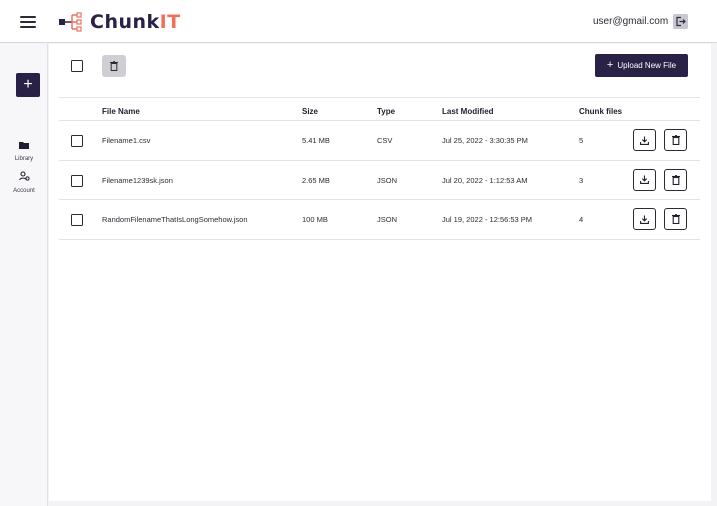 The height and width of the screenshot is (506, 717). I want to click on chunk-count: 5, so click(581, 140).